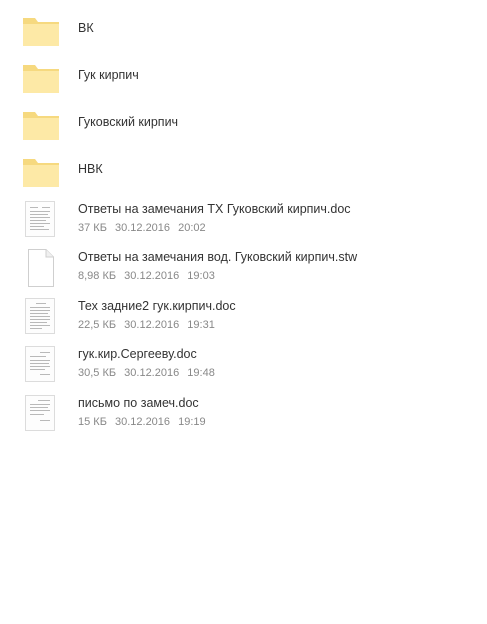 The width and height of the screenshot is (487, 624). I want to click on file-meta: 15 КБ 30.12.2016 19:19, so click(144, 422).